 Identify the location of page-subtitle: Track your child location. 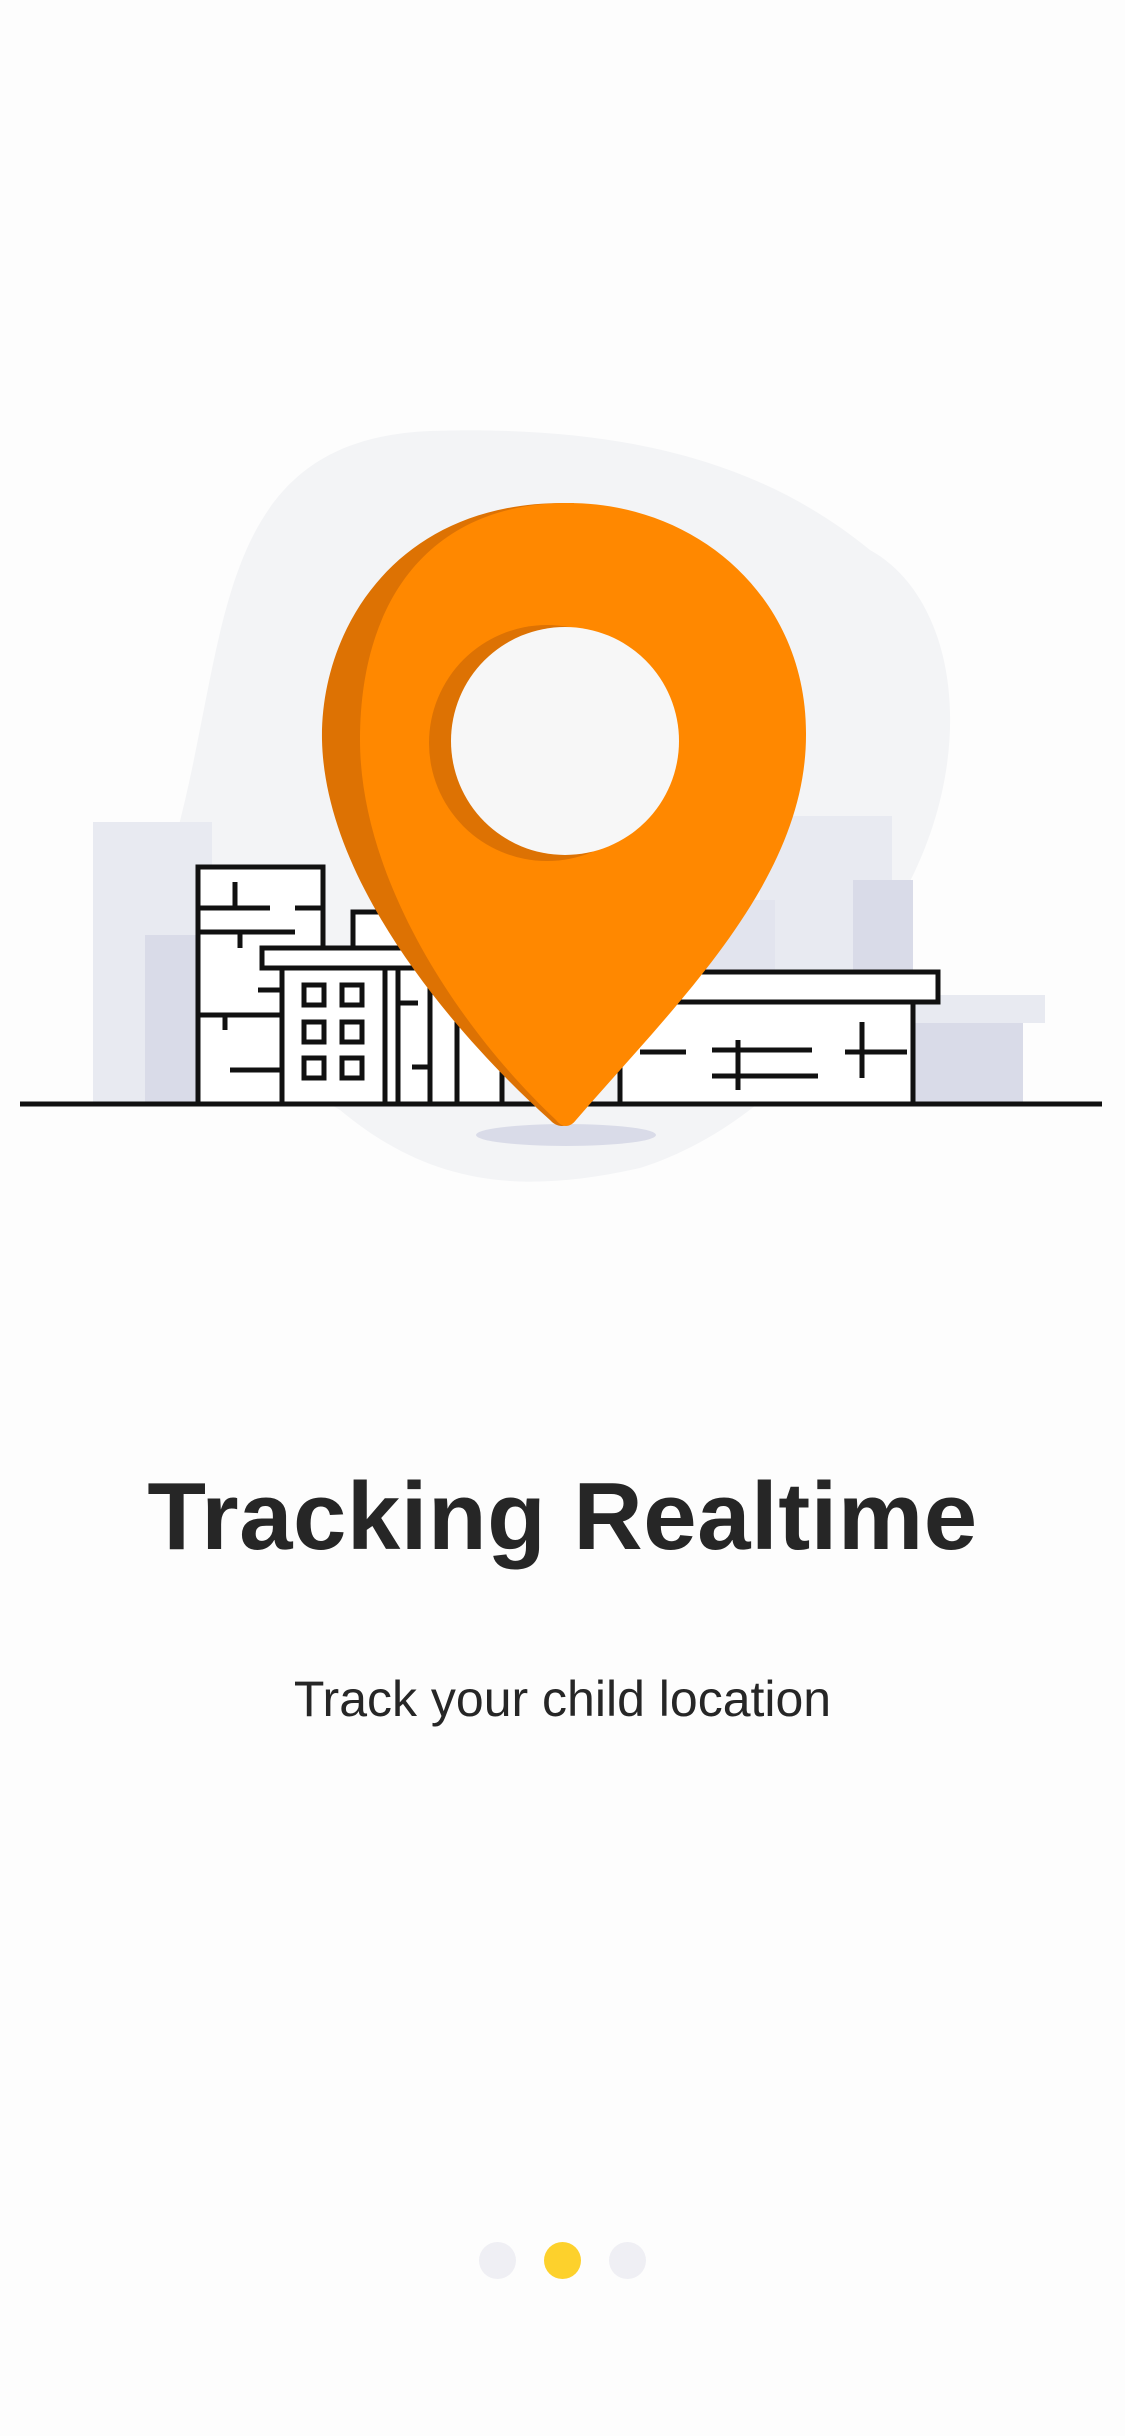
(562, 1699).